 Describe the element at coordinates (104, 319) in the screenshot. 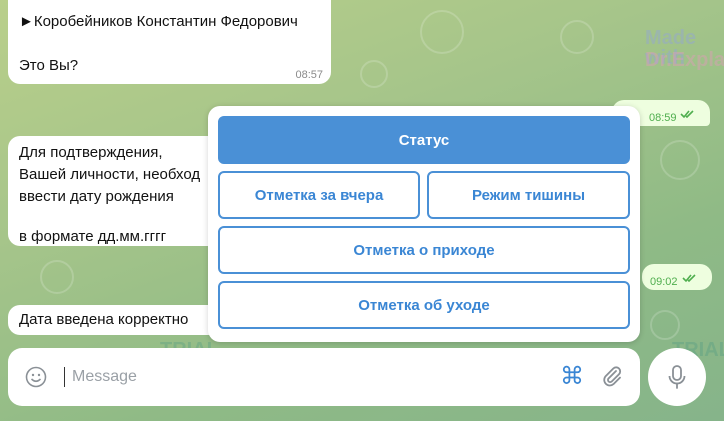

I see `message-text: Дата введена корректно` at that location.